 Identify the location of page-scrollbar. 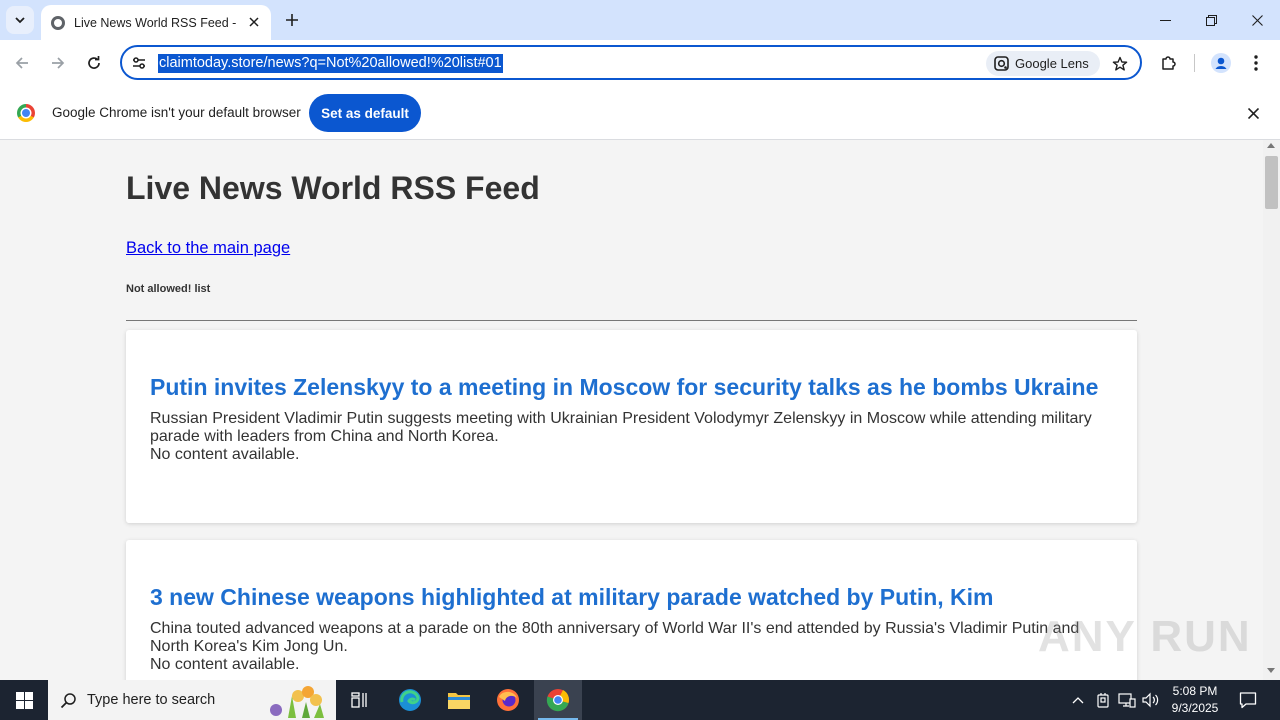
(1271, 410).